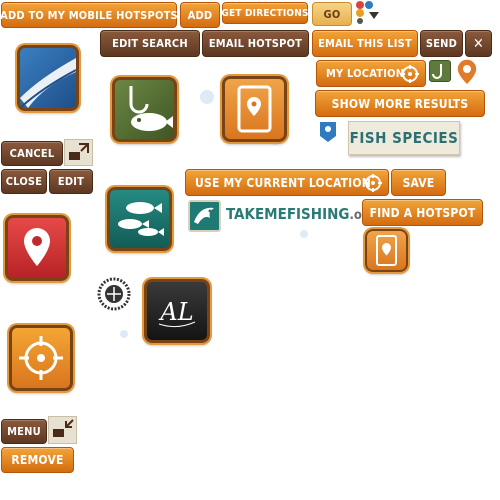 Image resolution: width=500 pixels, height=500 pixels. Describe the element at coordinates (114, 294) in the screenshot. I see `stamp-logo-icon` at that location.